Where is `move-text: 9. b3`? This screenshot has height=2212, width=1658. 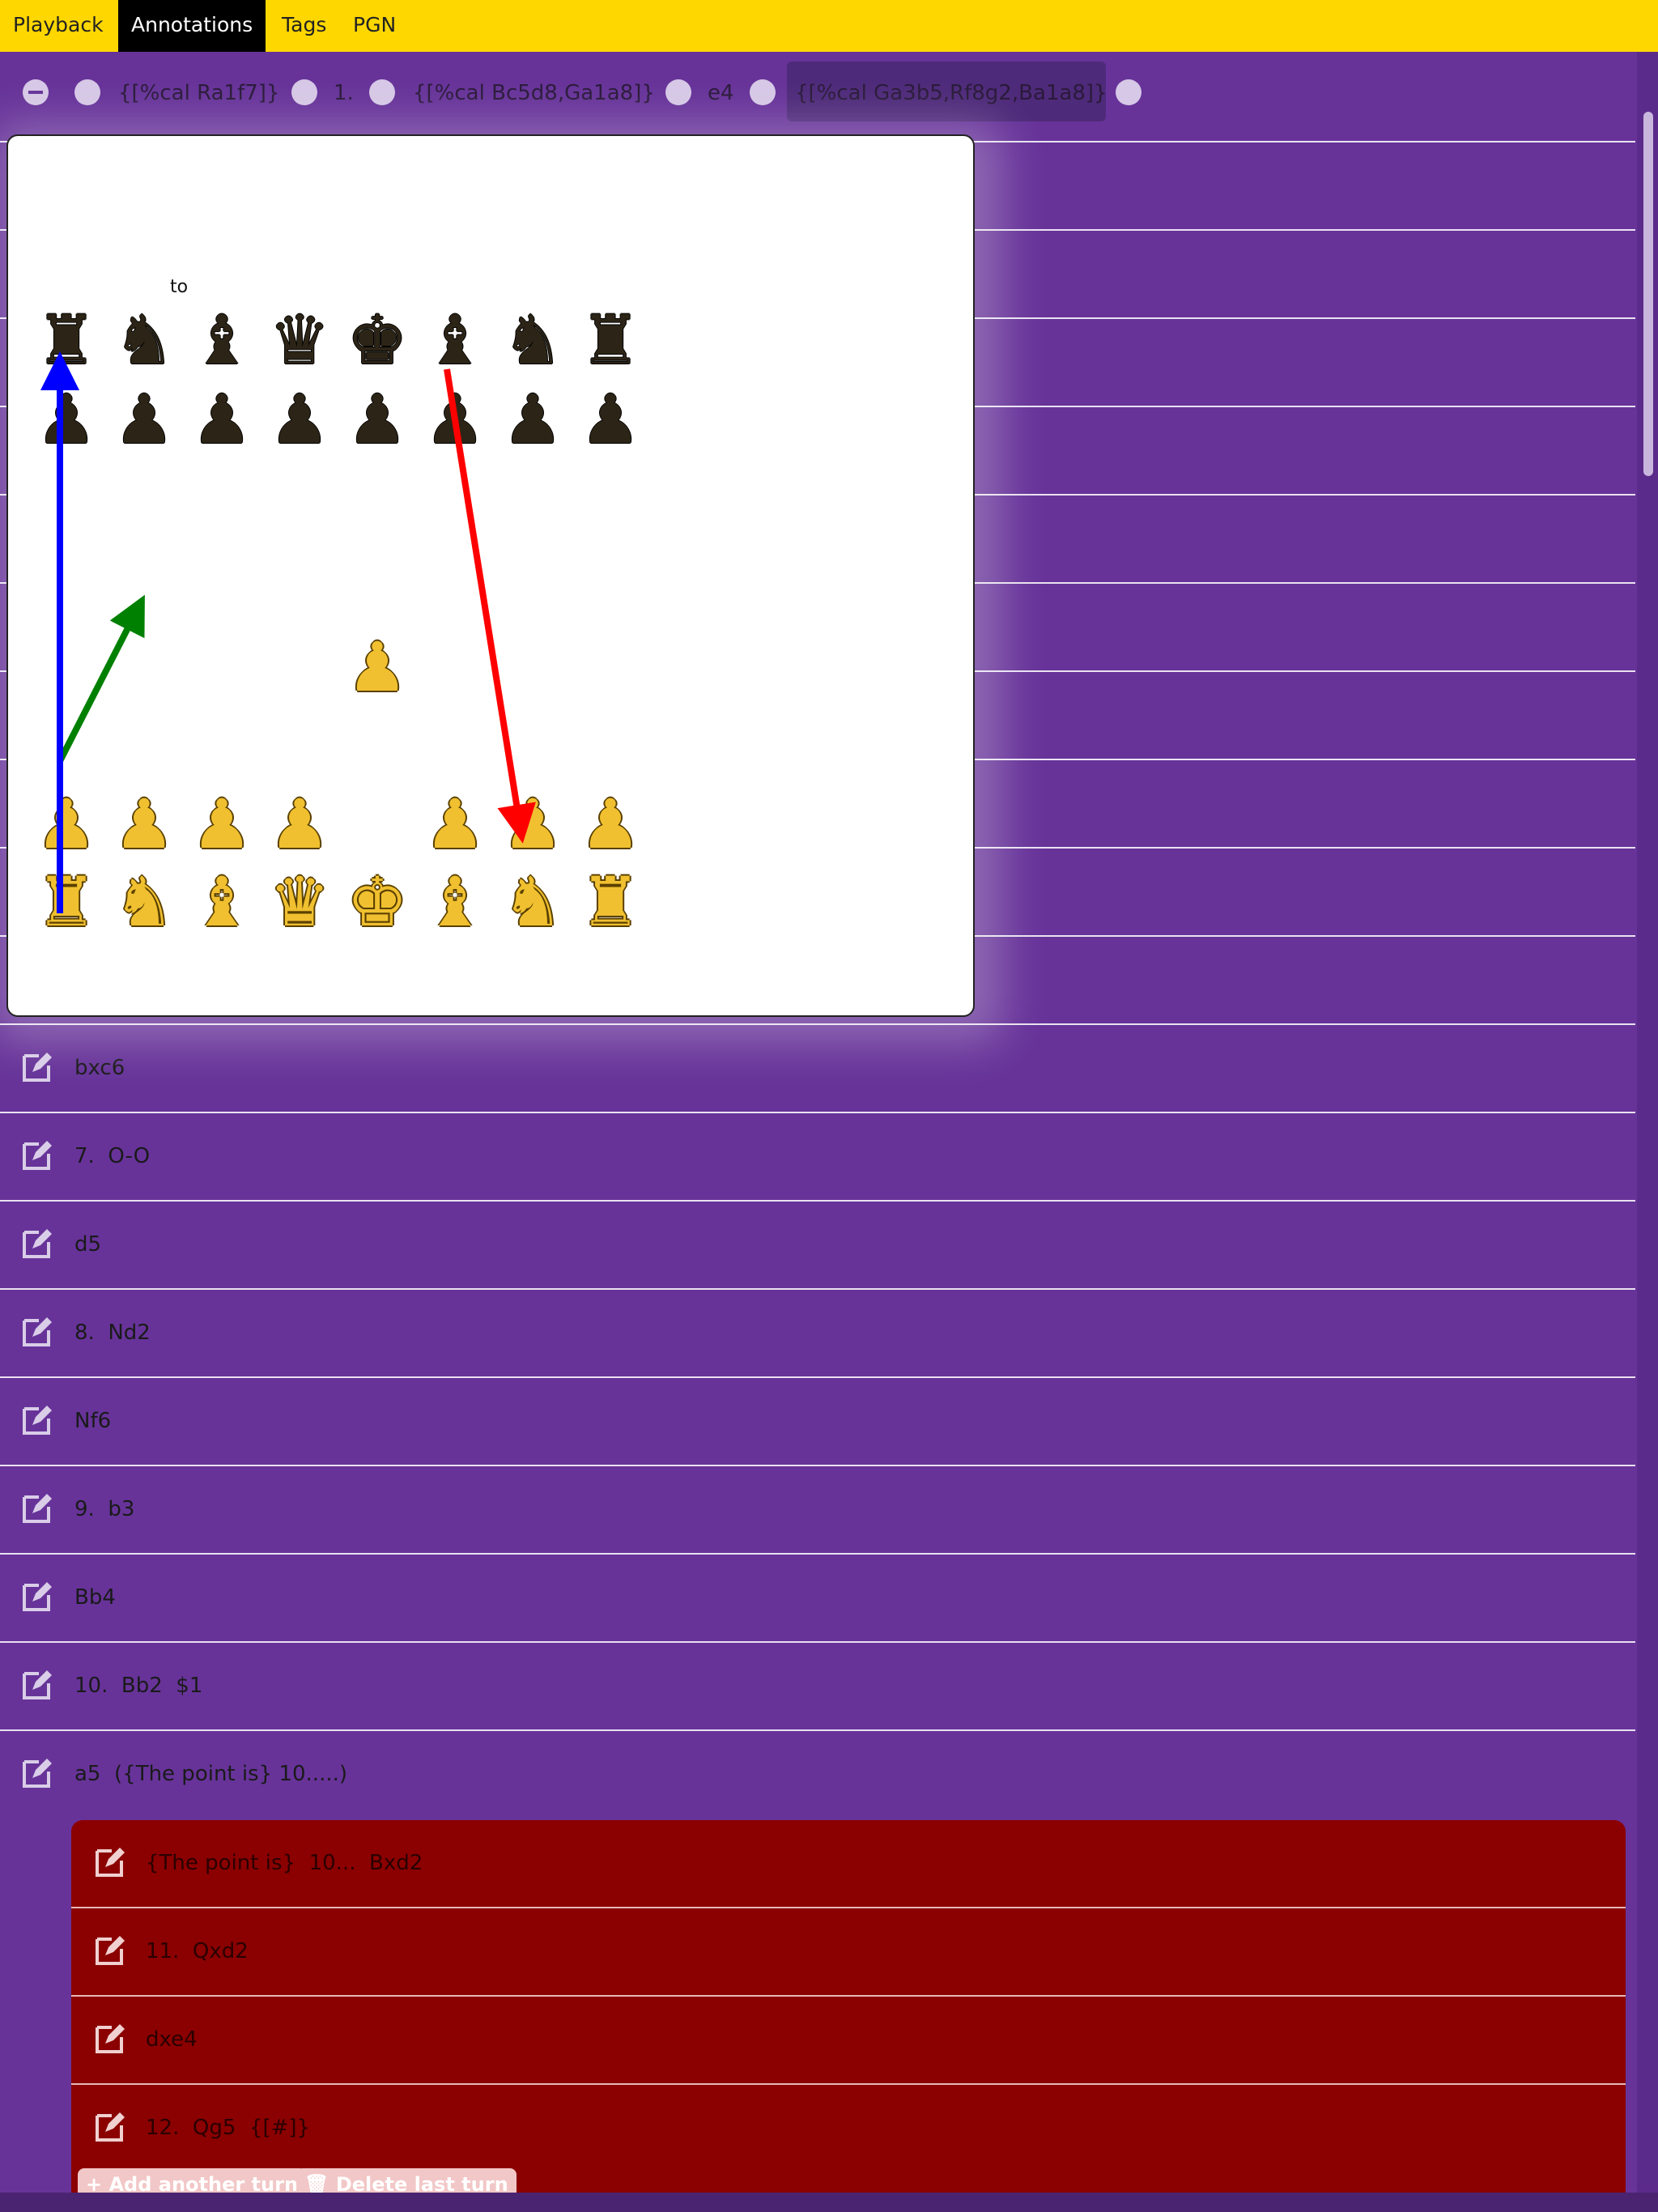
move-text: 9. b3 is located at coordinates (104, 1509).